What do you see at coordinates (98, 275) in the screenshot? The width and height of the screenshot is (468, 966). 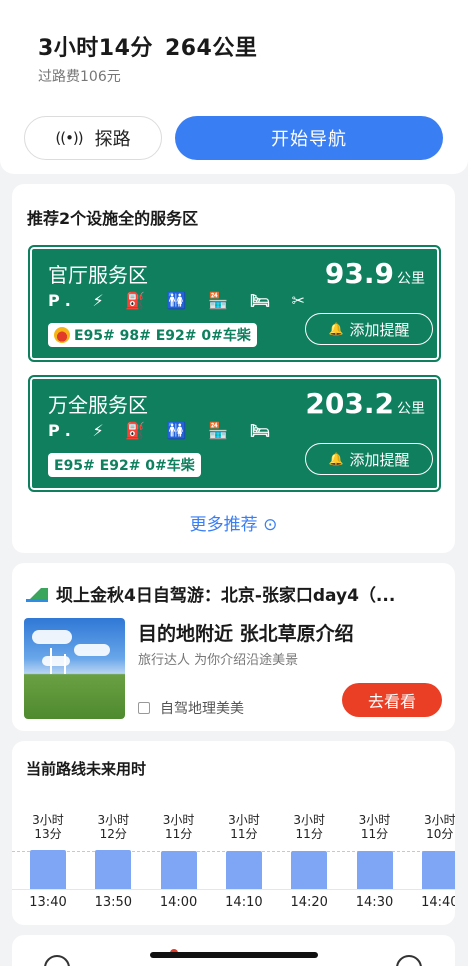 I see `service-area-name: 官厅服务区` at bounding box center [98, 275].